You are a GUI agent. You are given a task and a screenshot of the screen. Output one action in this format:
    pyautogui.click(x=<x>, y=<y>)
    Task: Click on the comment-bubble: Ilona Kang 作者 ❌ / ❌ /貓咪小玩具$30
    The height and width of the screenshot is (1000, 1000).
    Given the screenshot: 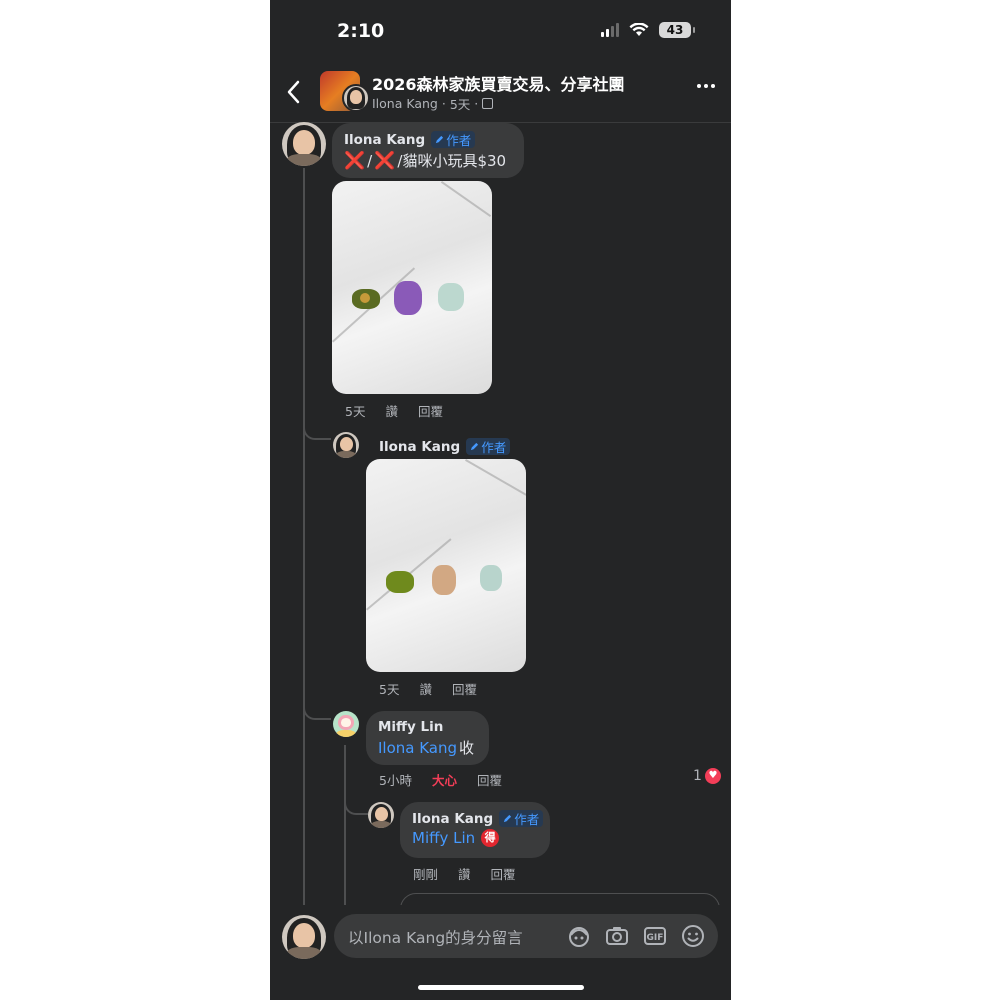 What is the action you would take?
    pyautogui.click(x=428, y=150)
    